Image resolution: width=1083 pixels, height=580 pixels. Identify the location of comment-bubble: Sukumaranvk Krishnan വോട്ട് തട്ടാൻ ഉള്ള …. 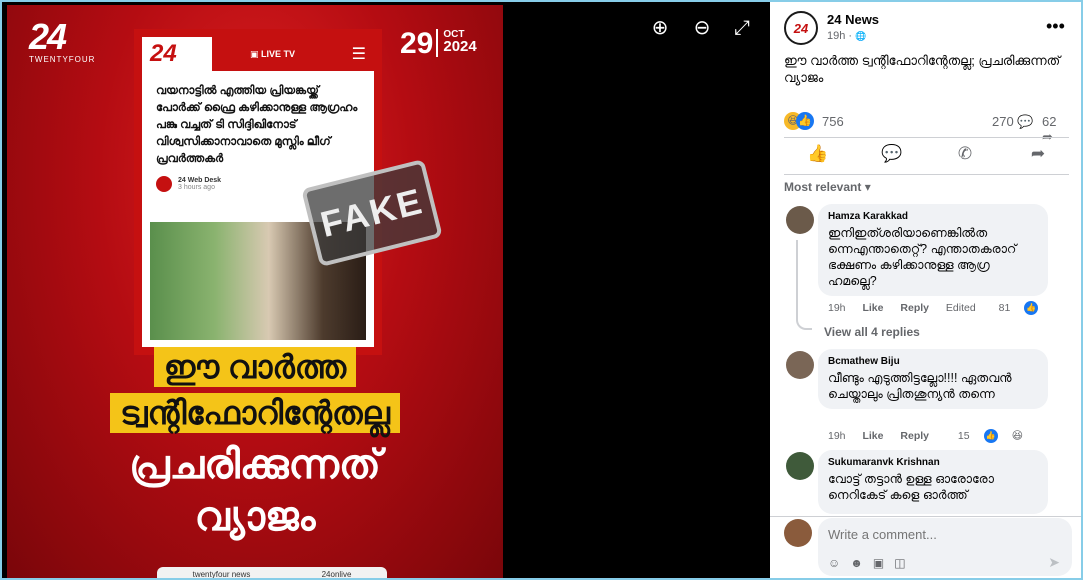
(933, 482).